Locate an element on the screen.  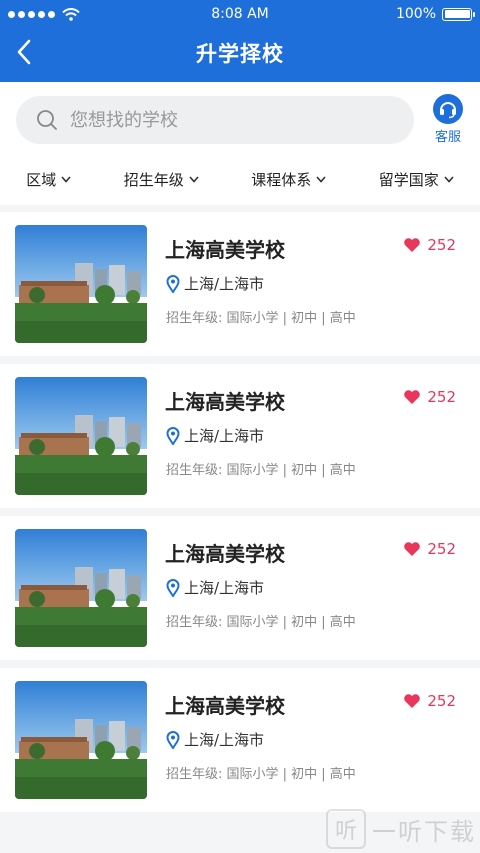
customer-service-label: 客服 is located at coordinates (447, 137).